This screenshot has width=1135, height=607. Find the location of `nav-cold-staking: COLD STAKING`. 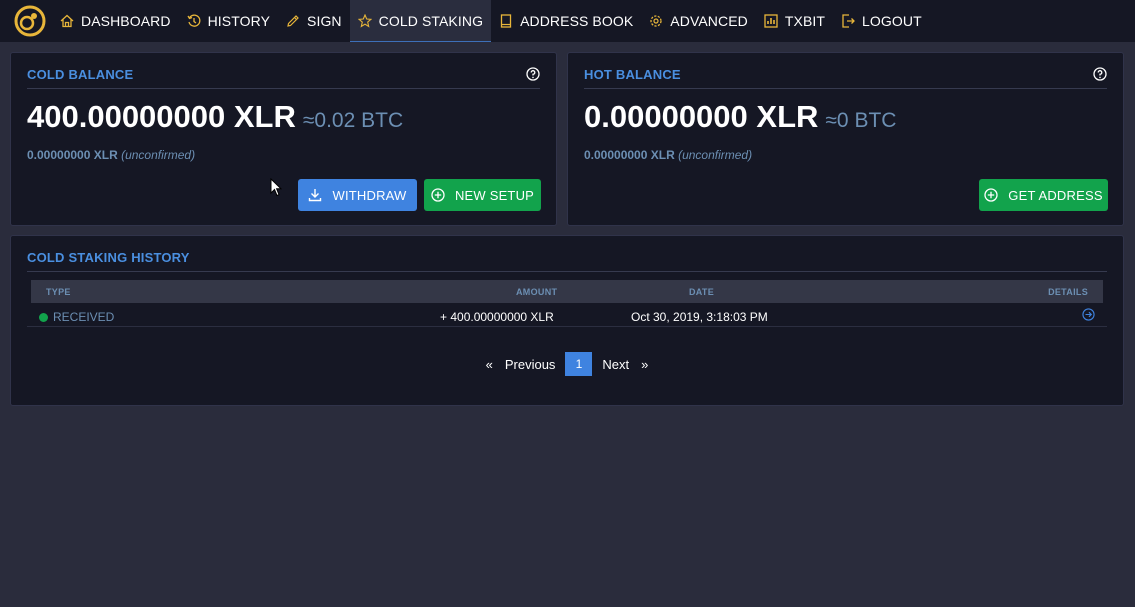

nav-cold-staking: COLD STAKING is located at coordinates (420, 21).